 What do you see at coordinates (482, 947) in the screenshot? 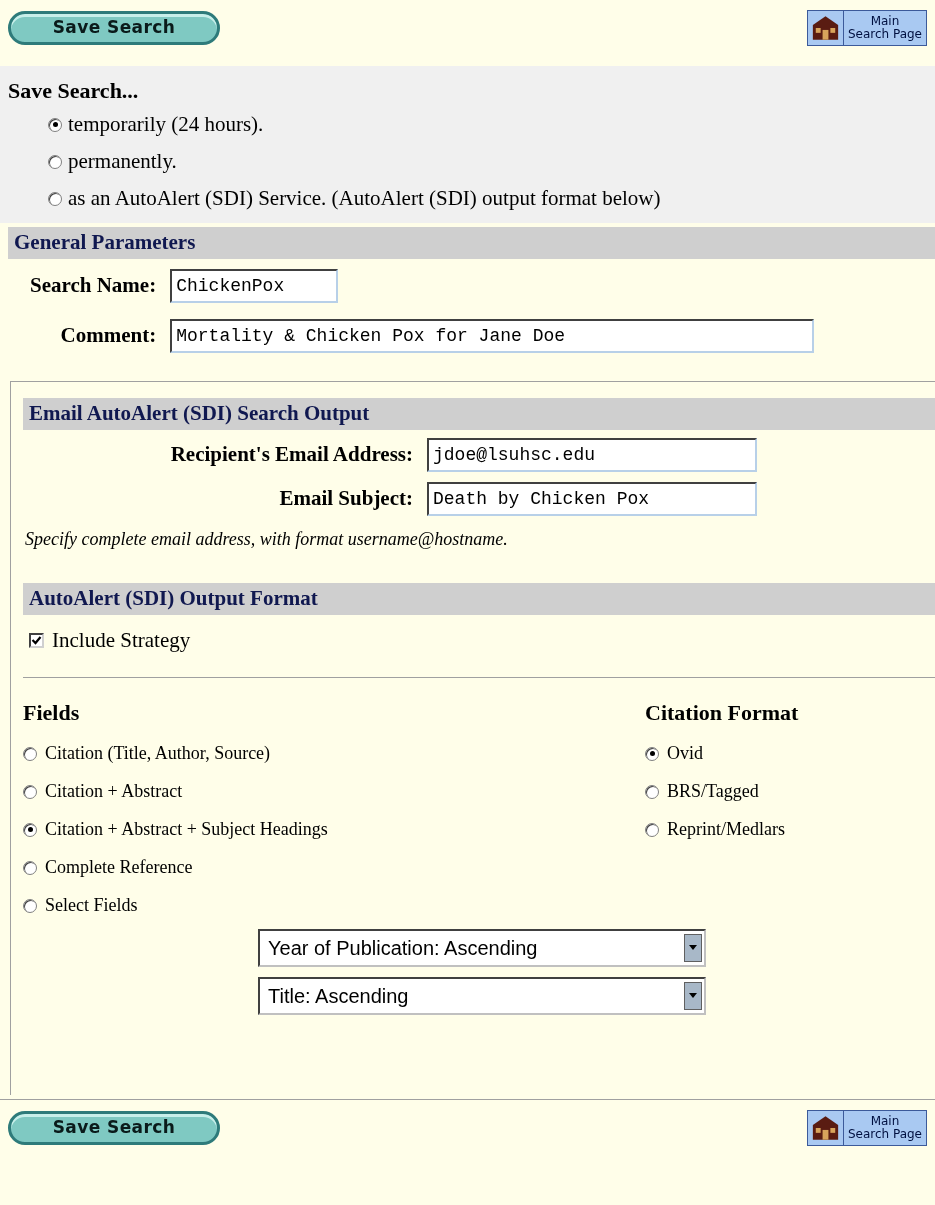
I see `sort-dropdown: Year of Publication: Ascending` at bounding box center [482, 947].